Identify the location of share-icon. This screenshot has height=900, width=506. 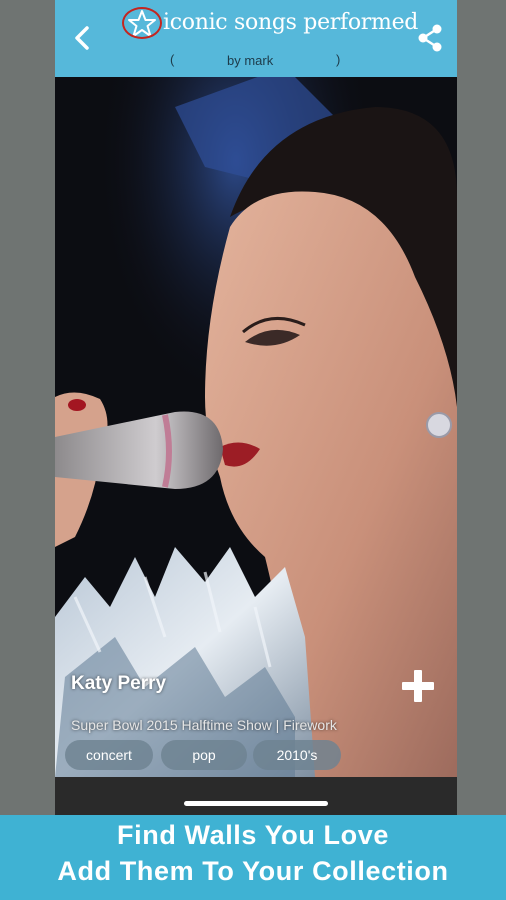
(430, 38).